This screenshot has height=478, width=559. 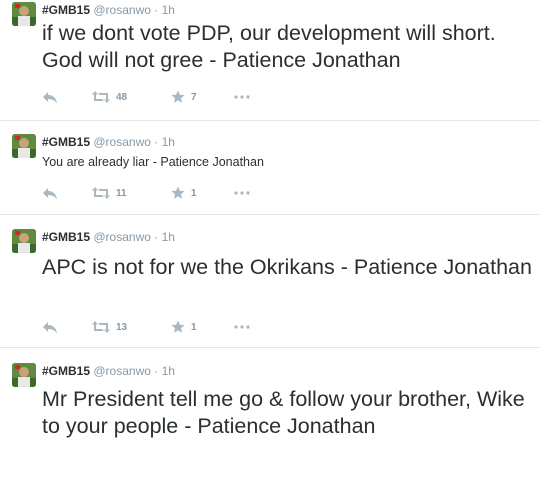 What do you see at coordinates (122, 327) in the screenshot?
I see `retweet-count: 13` at bounding box center [122, 327].